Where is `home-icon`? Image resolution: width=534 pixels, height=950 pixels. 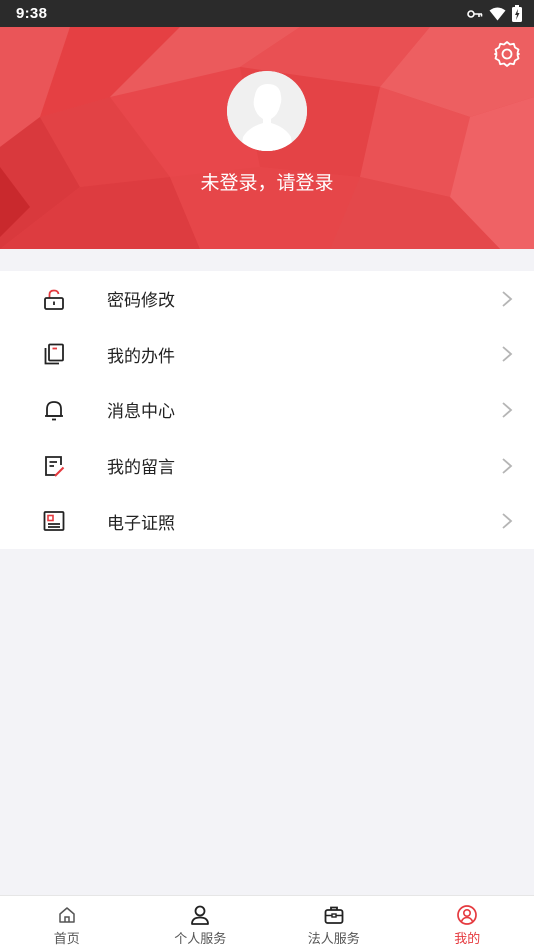
home-icon is located at coordinates (67, 915).